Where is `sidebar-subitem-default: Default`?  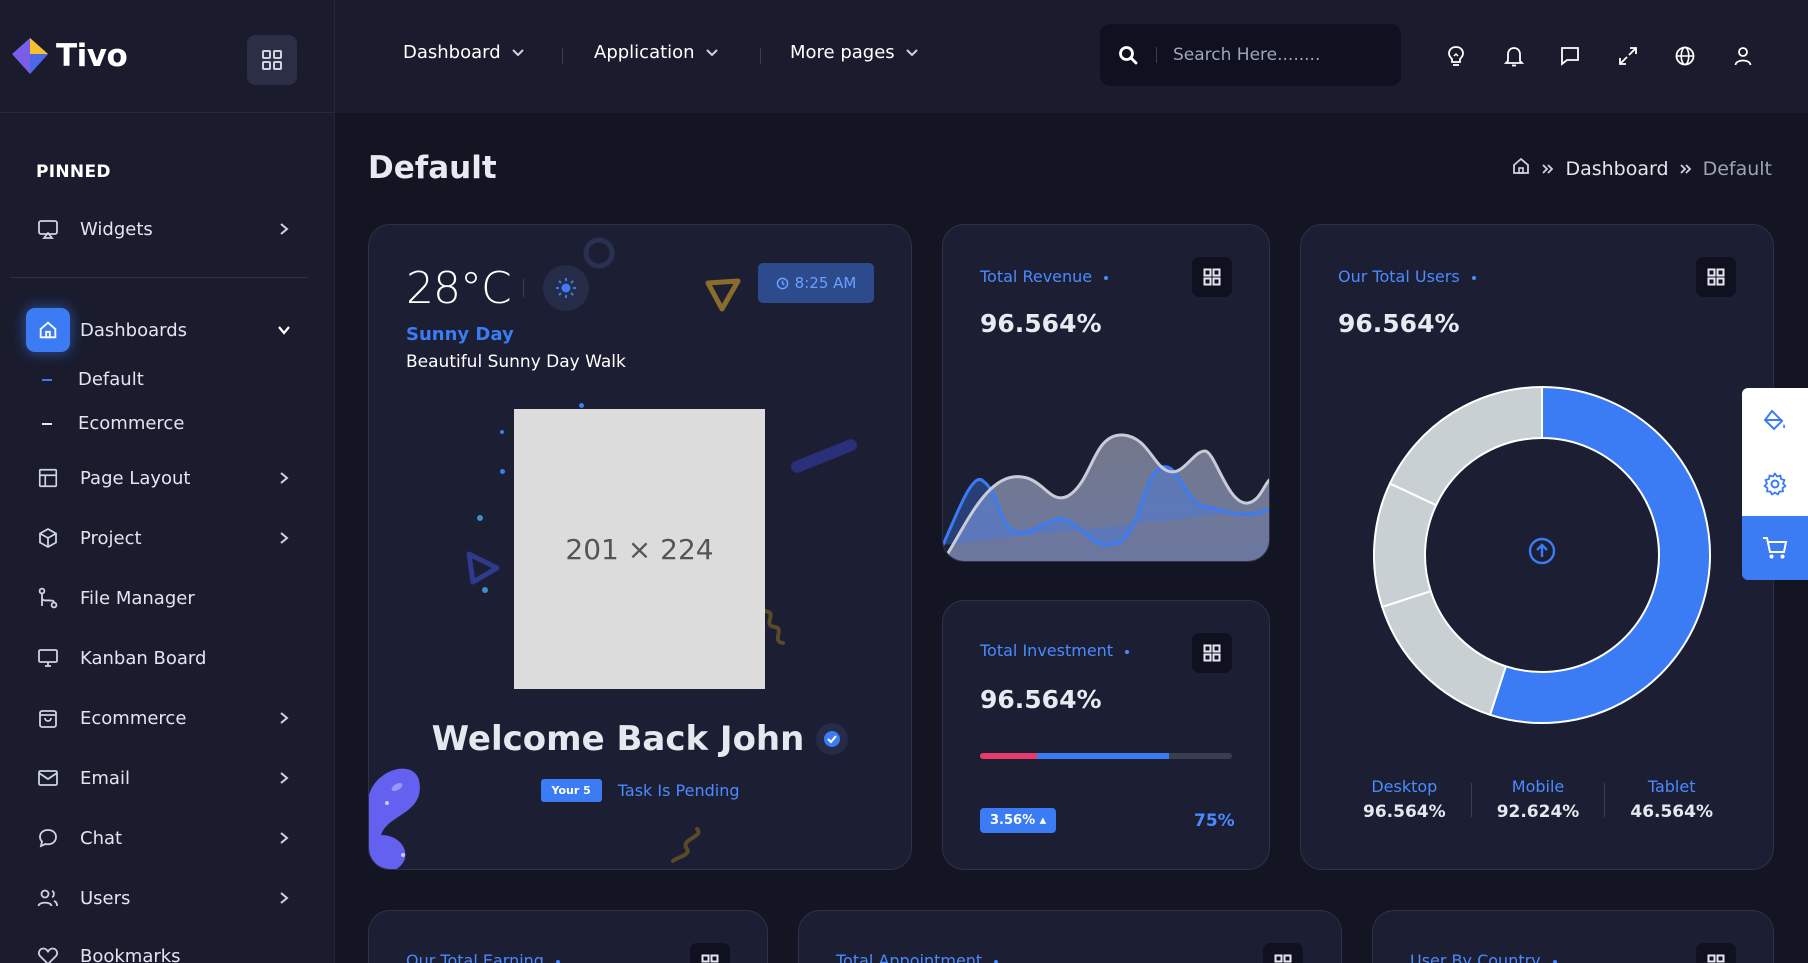 sidebar-subitem-default: Default is located at coordinates (93, 379).